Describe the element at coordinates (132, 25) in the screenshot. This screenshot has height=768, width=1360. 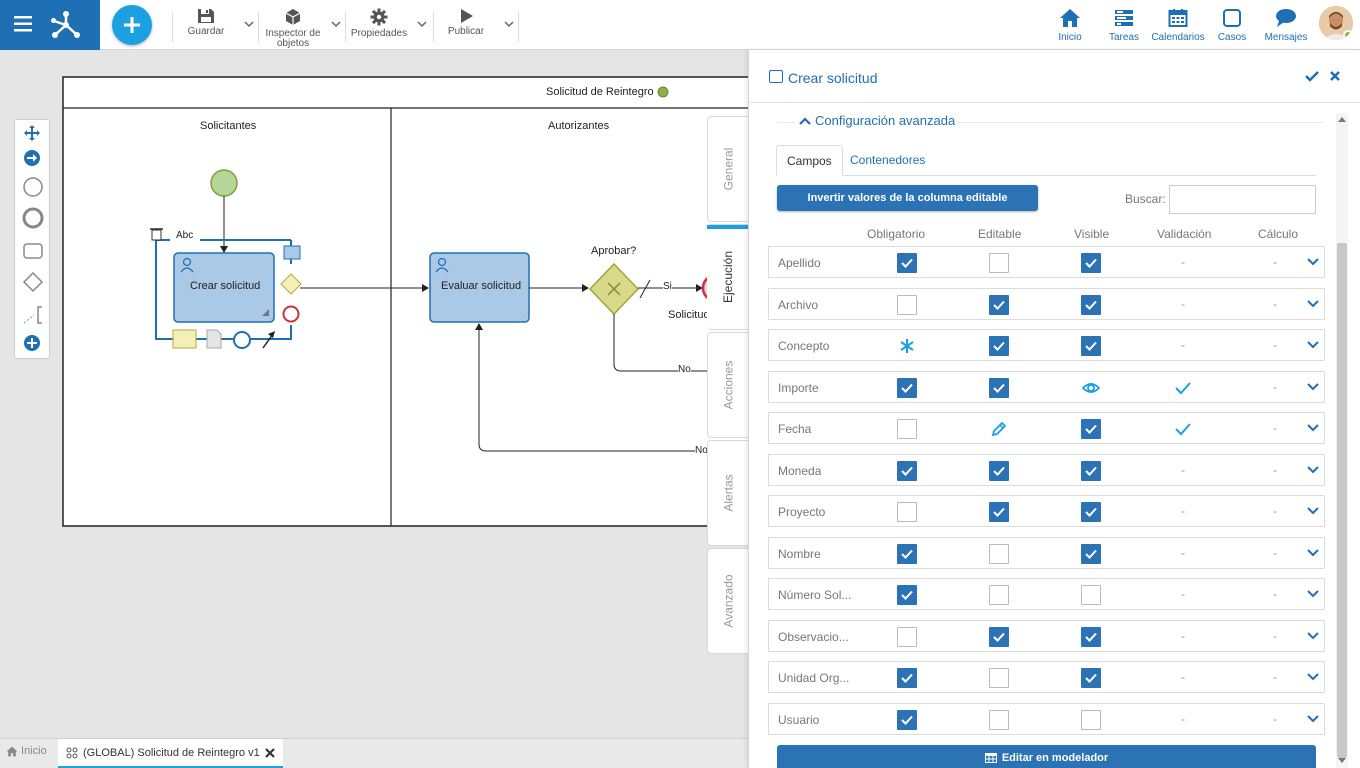
I see `add-button` at that location.